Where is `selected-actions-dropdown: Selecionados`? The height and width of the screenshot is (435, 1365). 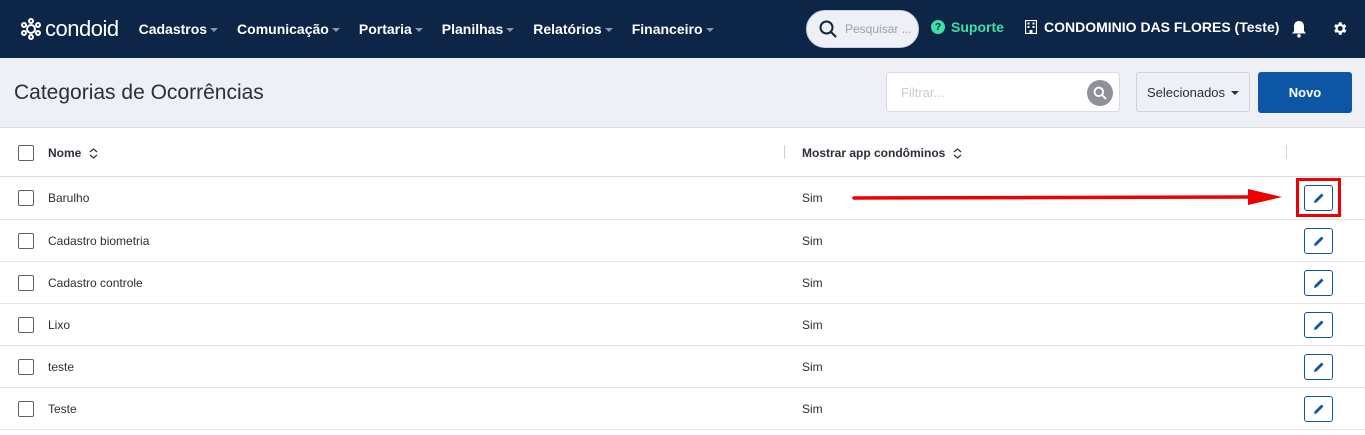 selected-actions-dropdown: Selecionados is located at coordinates (1193, 92).